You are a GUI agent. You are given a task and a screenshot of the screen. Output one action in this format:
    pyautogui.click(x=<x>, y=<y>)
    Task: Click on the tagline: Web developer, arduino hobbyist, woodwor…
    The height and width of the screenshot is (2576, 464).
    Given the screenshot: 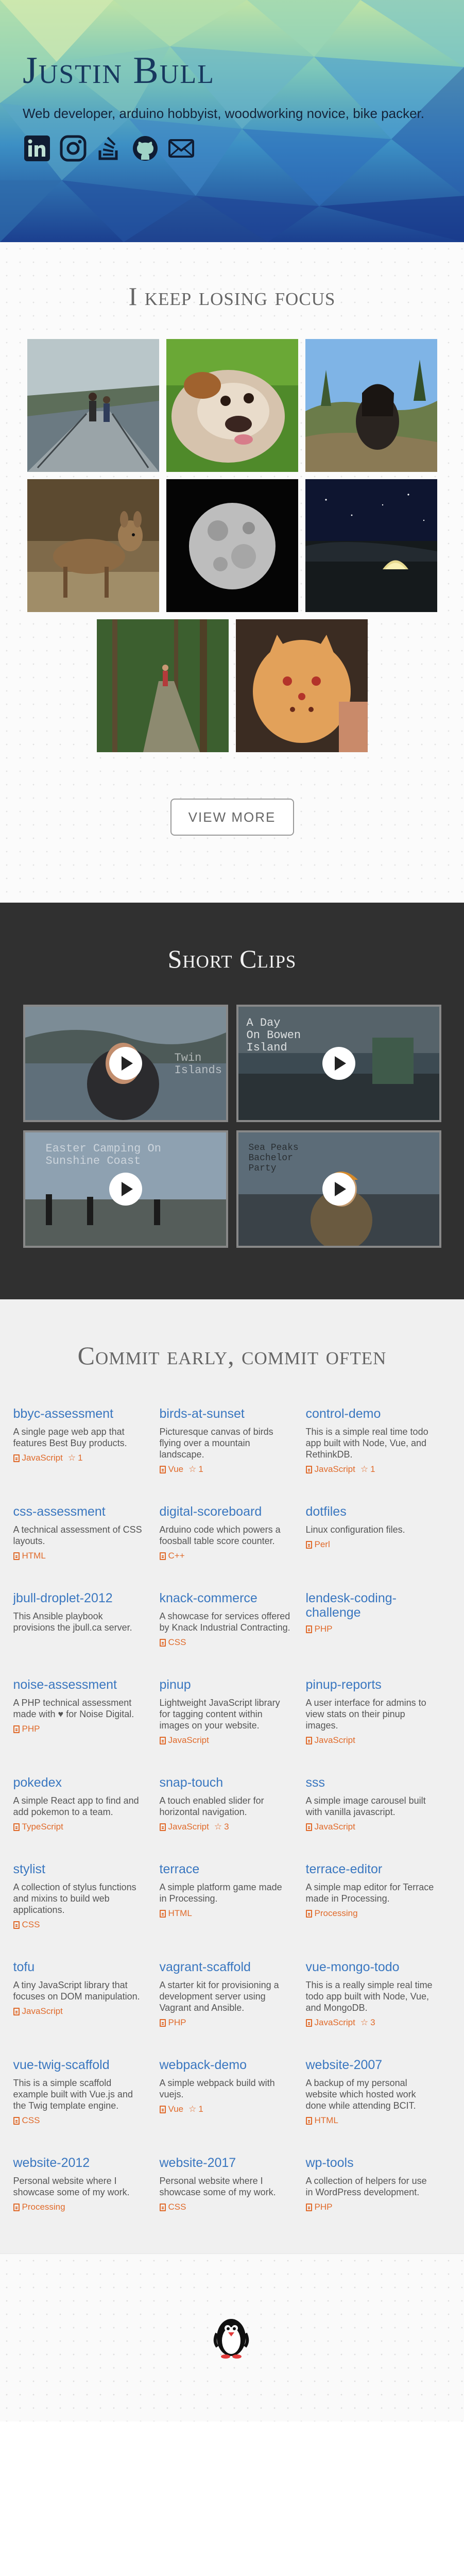 What is the action you would take?
    pyautogui.click(x=223, y=113)
    